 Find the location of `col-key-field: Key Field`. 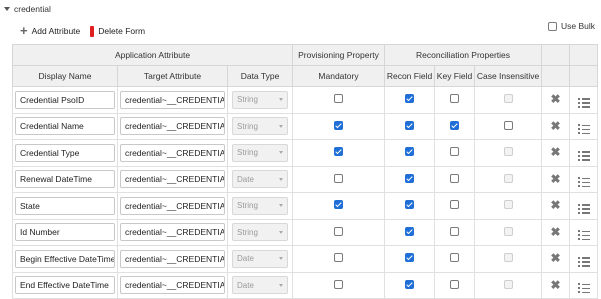

col-key-field: Key Field is located at coordinates (455, 76).